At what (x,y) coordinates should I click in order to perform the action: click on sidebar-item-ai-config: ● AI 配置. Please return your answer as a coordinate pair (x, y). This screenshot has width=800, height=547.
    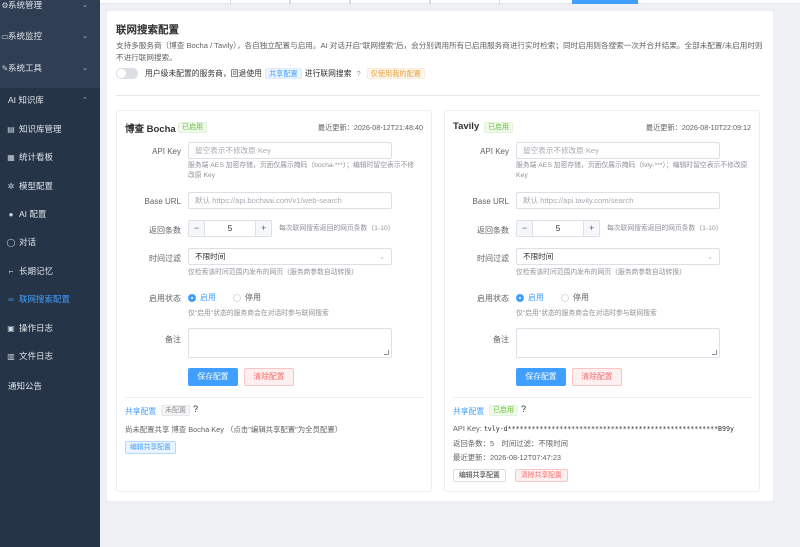
    Looking at the image, I should click on (50, 214).